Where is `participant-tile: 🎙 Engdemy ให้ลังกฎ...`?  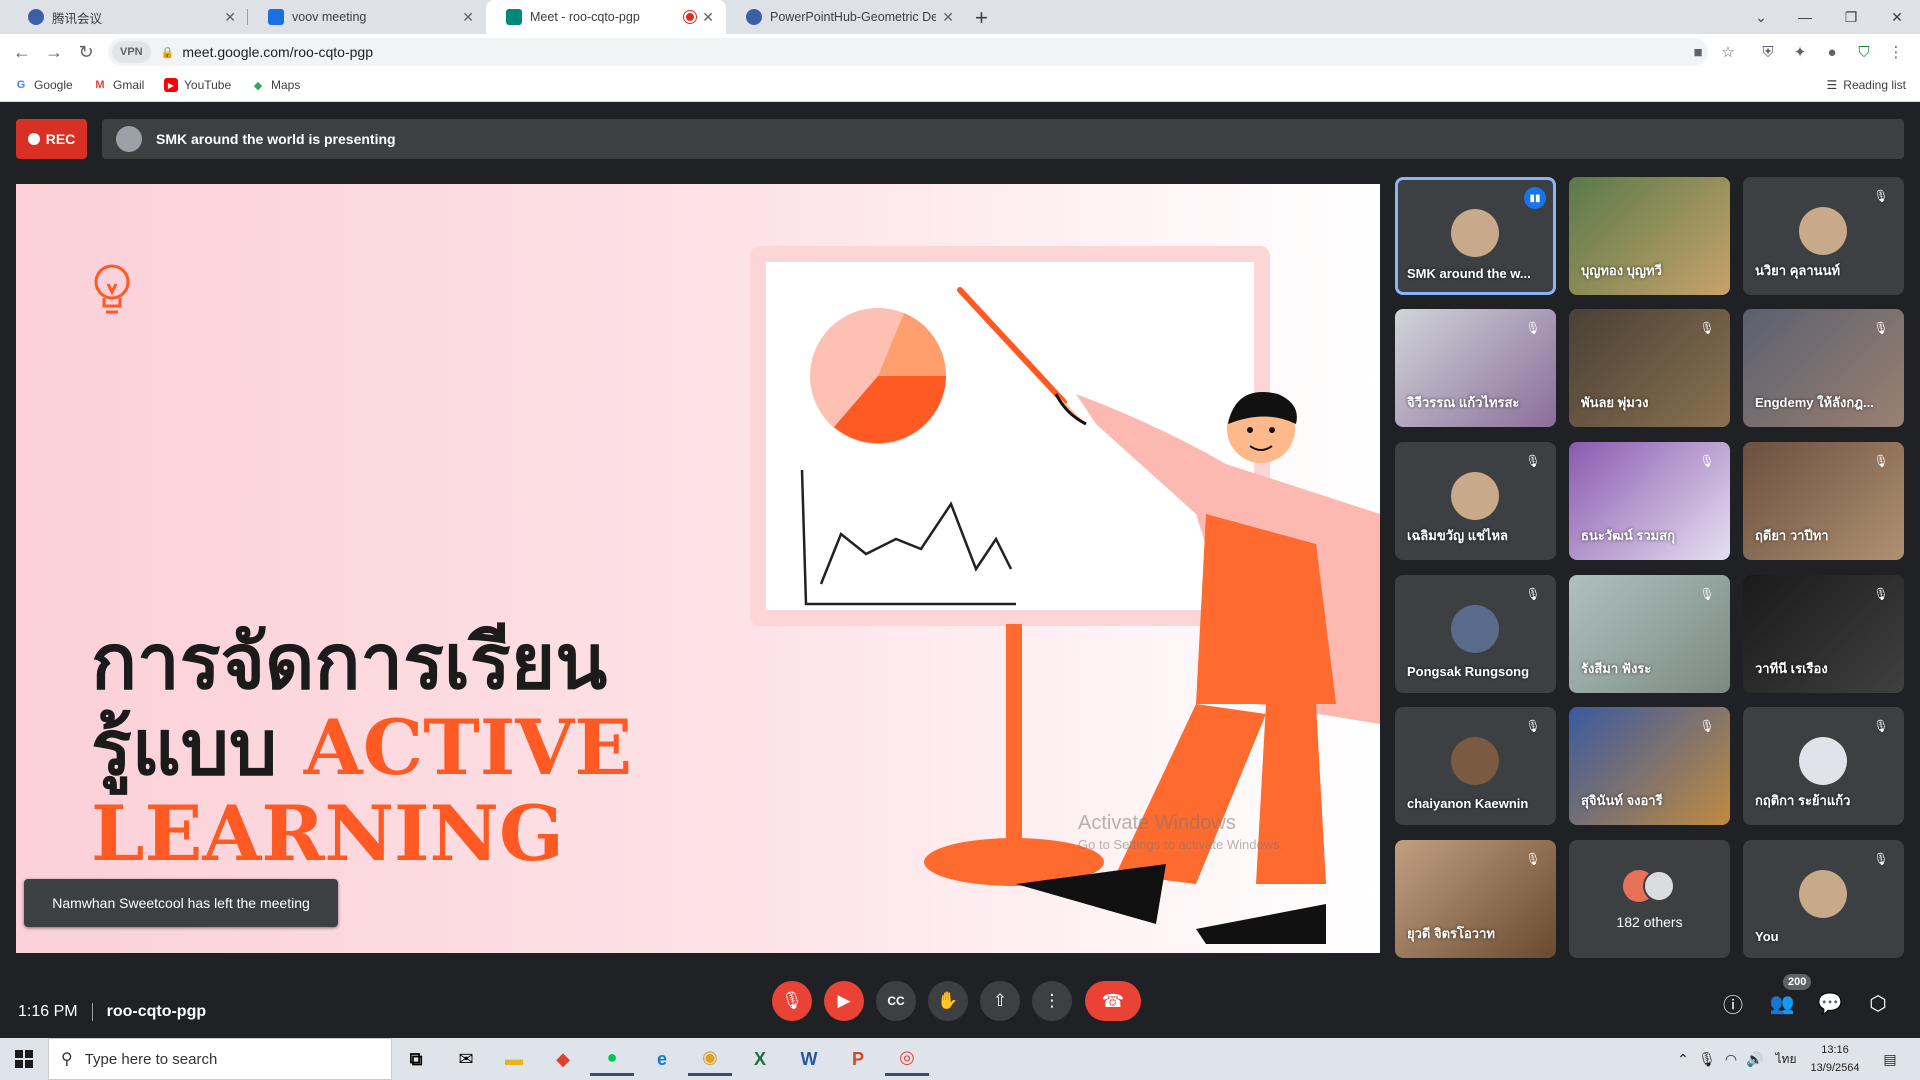
participant-tile: 🎙 Engdemy ให้ลังกฎ... is located at coordinates (1823, 368).